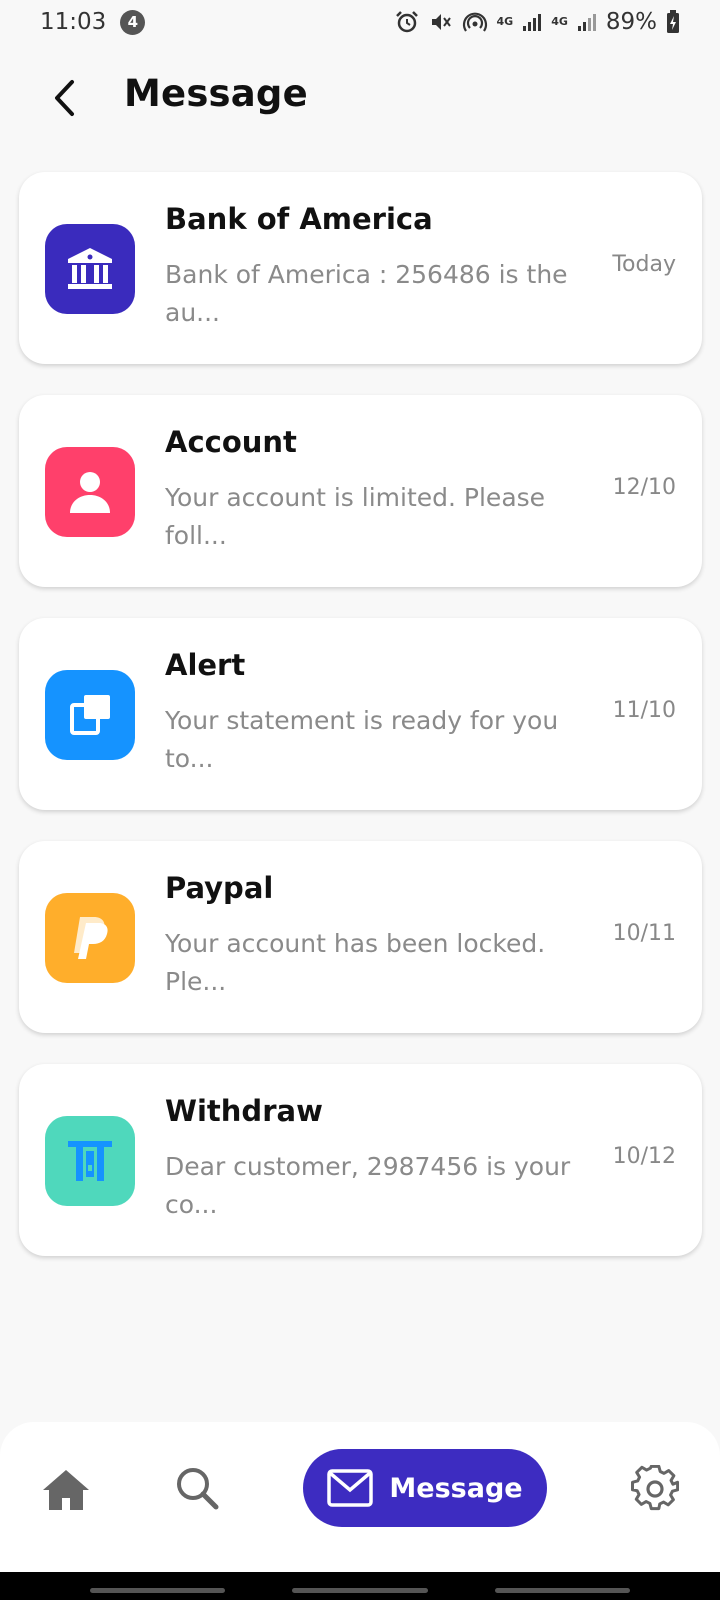  I want to click on status-left: 11:03 4, so click(93, 22).